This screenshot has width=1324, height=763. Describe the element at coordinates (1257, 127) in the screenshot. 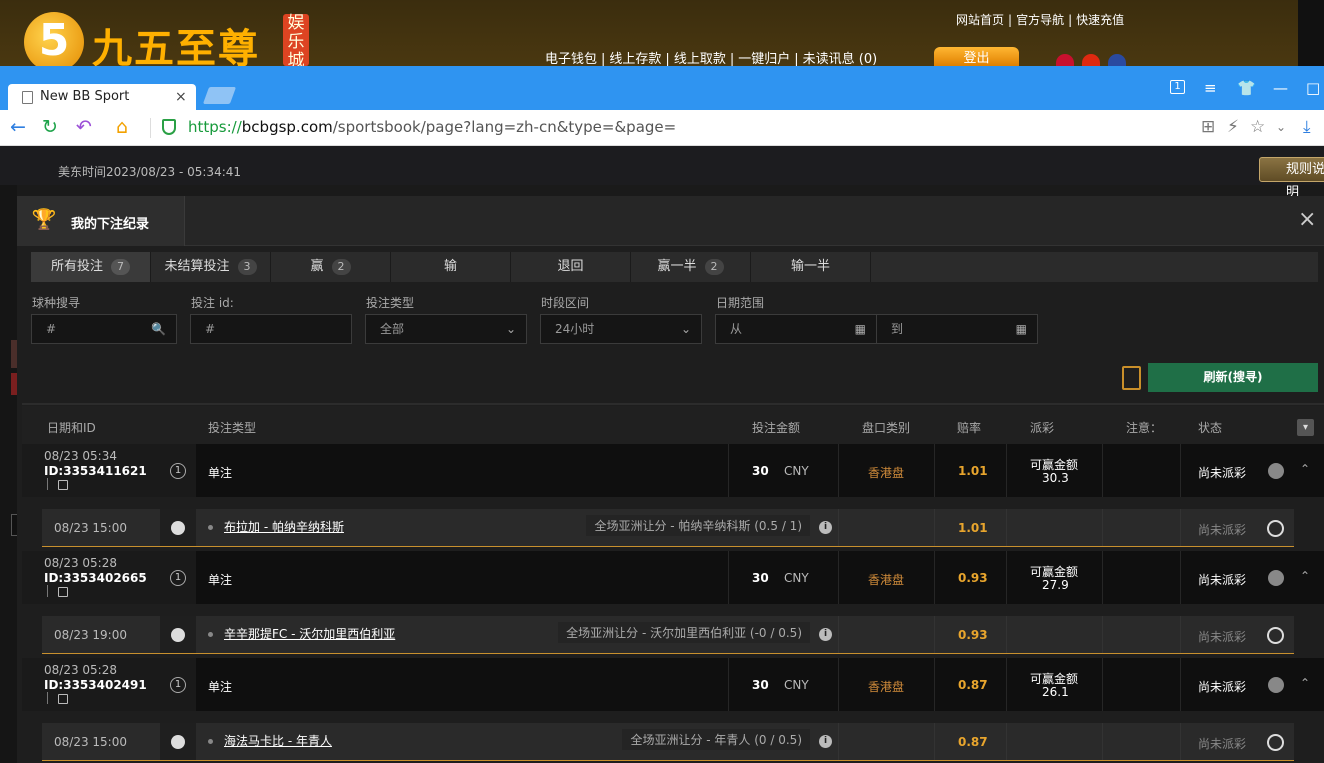

I see `bookmark-star-icon: ☆` at that location.